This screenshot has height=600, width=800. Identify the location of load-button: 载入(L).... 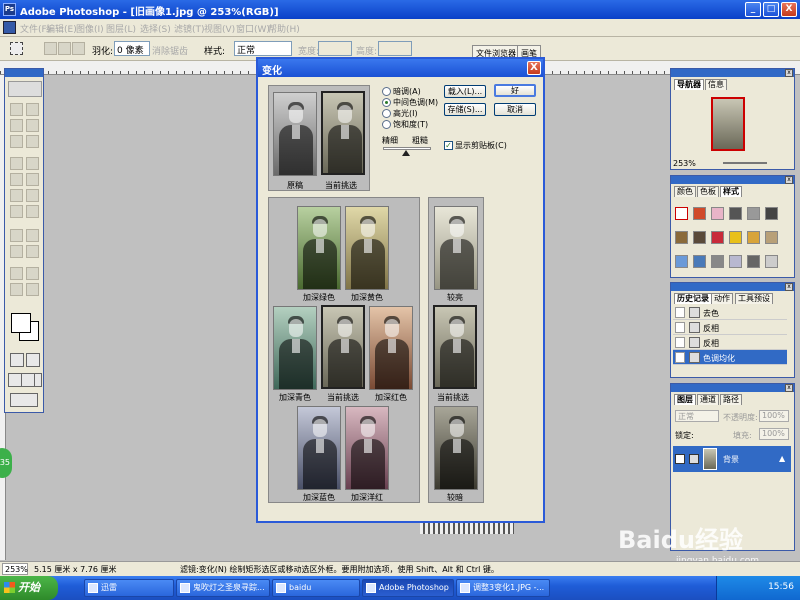
(465, 91).